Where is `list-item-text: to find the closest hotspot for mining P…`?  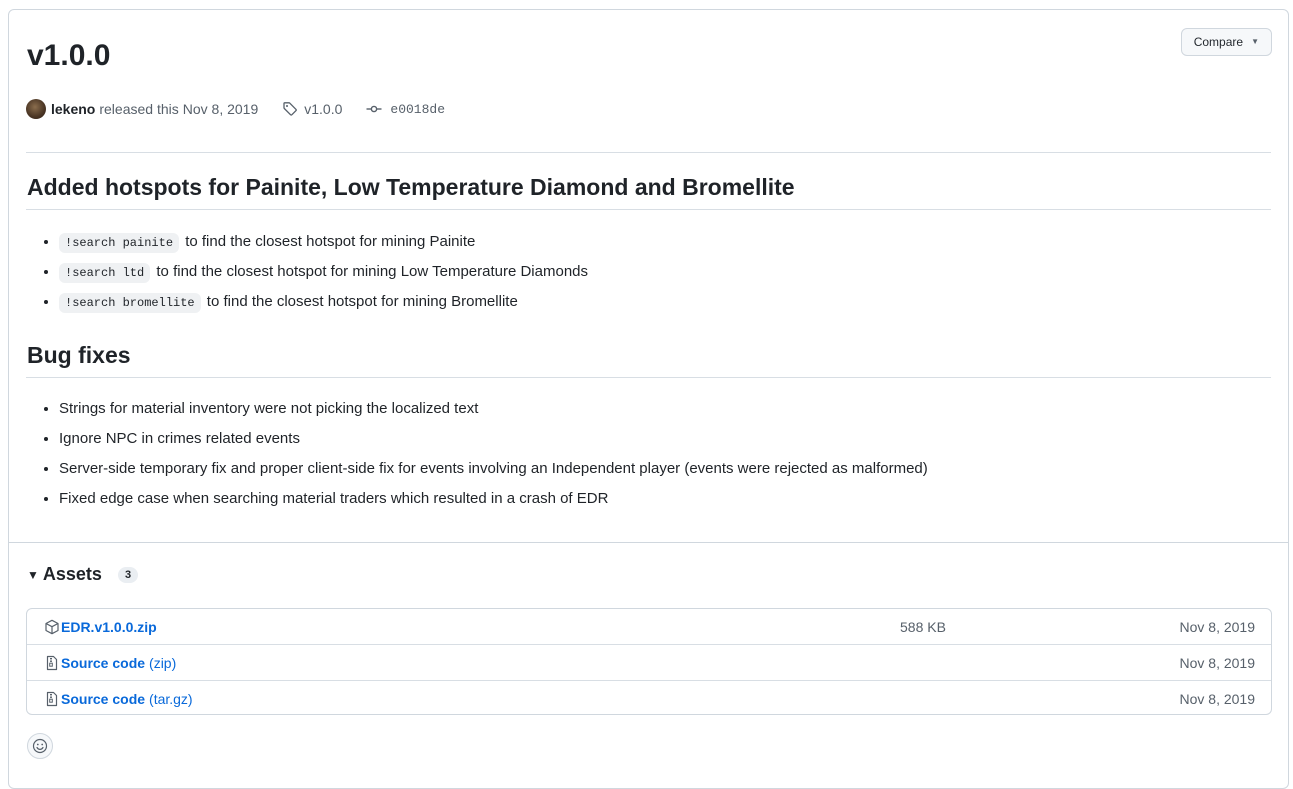 list-item-text: to find the closest hotspot for mining P… is located at coordinates (330, 241).